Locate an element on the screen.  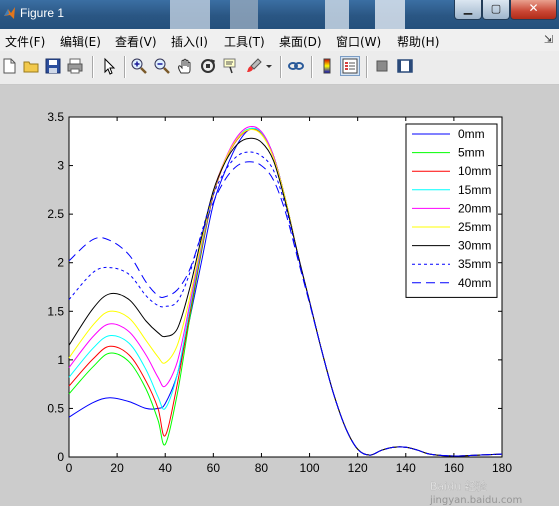
x-tick-label: 20 is located at coordinates (117, 468).